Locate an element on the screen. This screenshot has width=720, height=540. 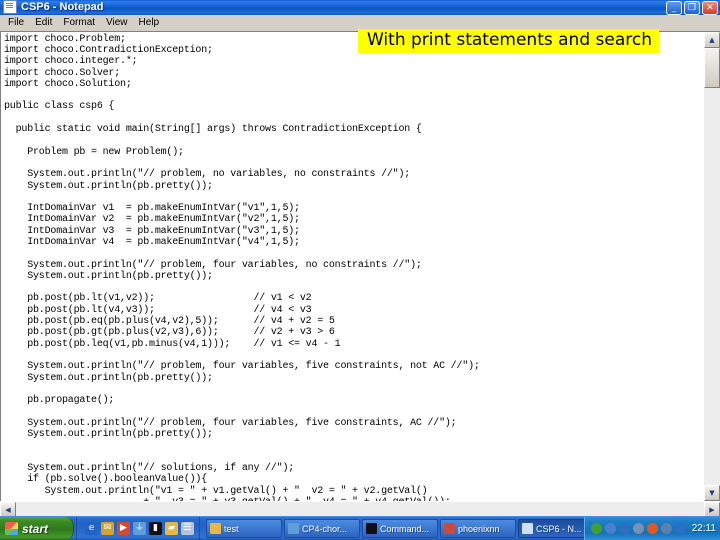
tool-icon is located at coordinates (666, 528).